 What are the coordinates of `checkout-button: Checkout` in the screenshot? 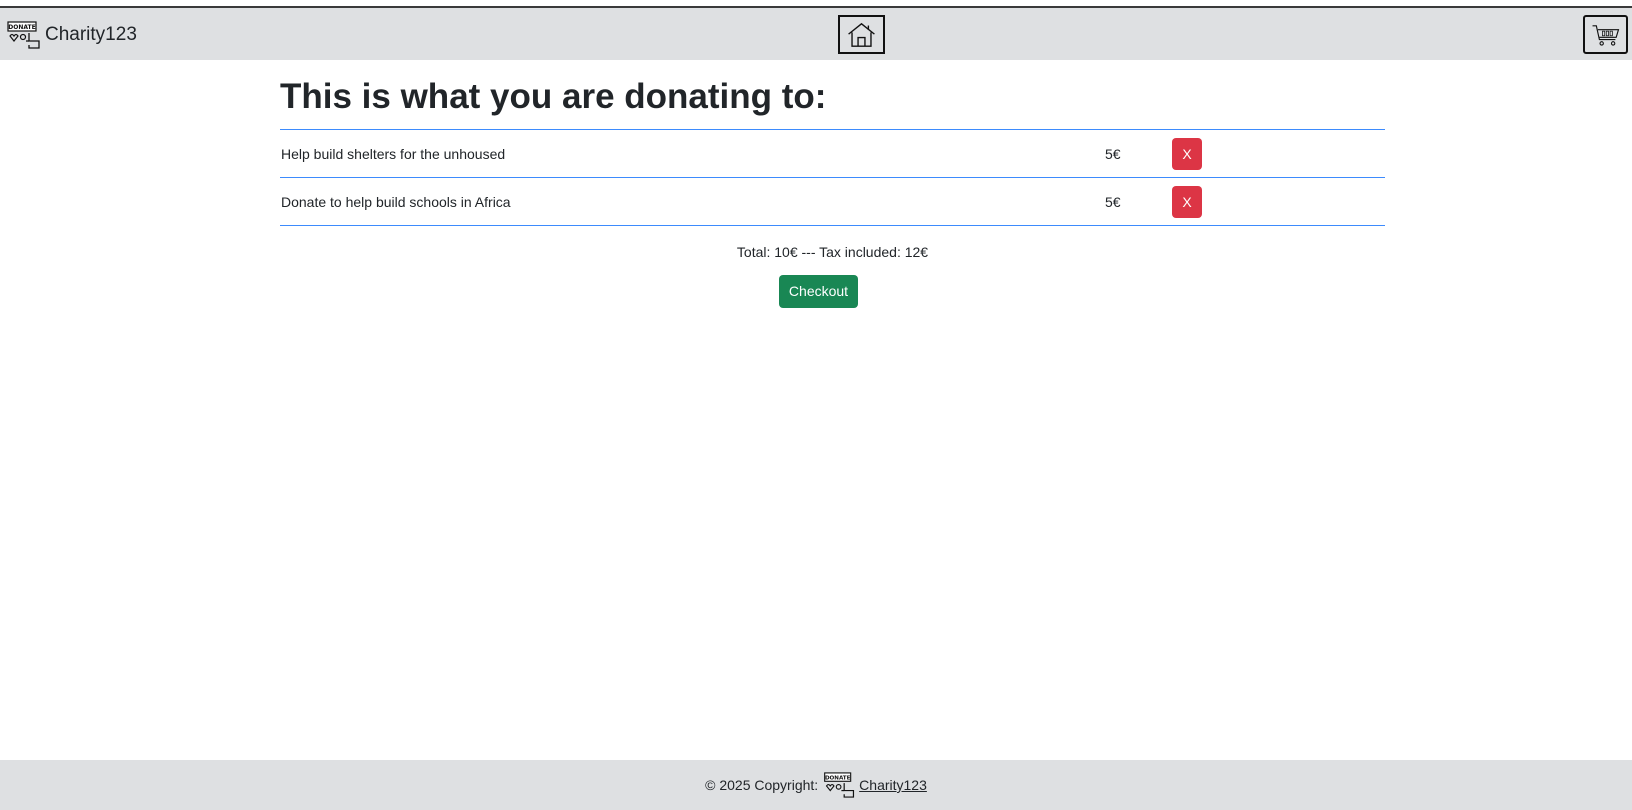 It's located at (818, 291).